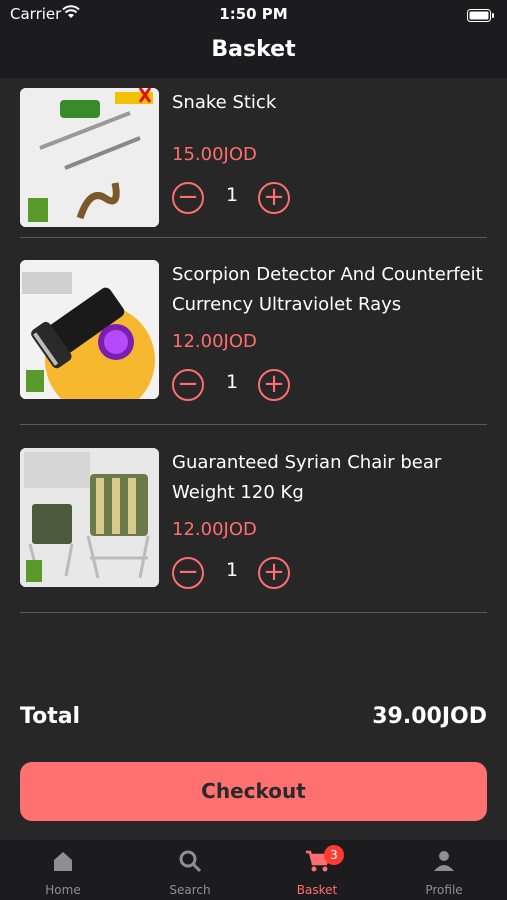 Image resolution: width=507 pixels, height=900 pixels. I want to click on tab-profile: Profile, so click(444, 870).